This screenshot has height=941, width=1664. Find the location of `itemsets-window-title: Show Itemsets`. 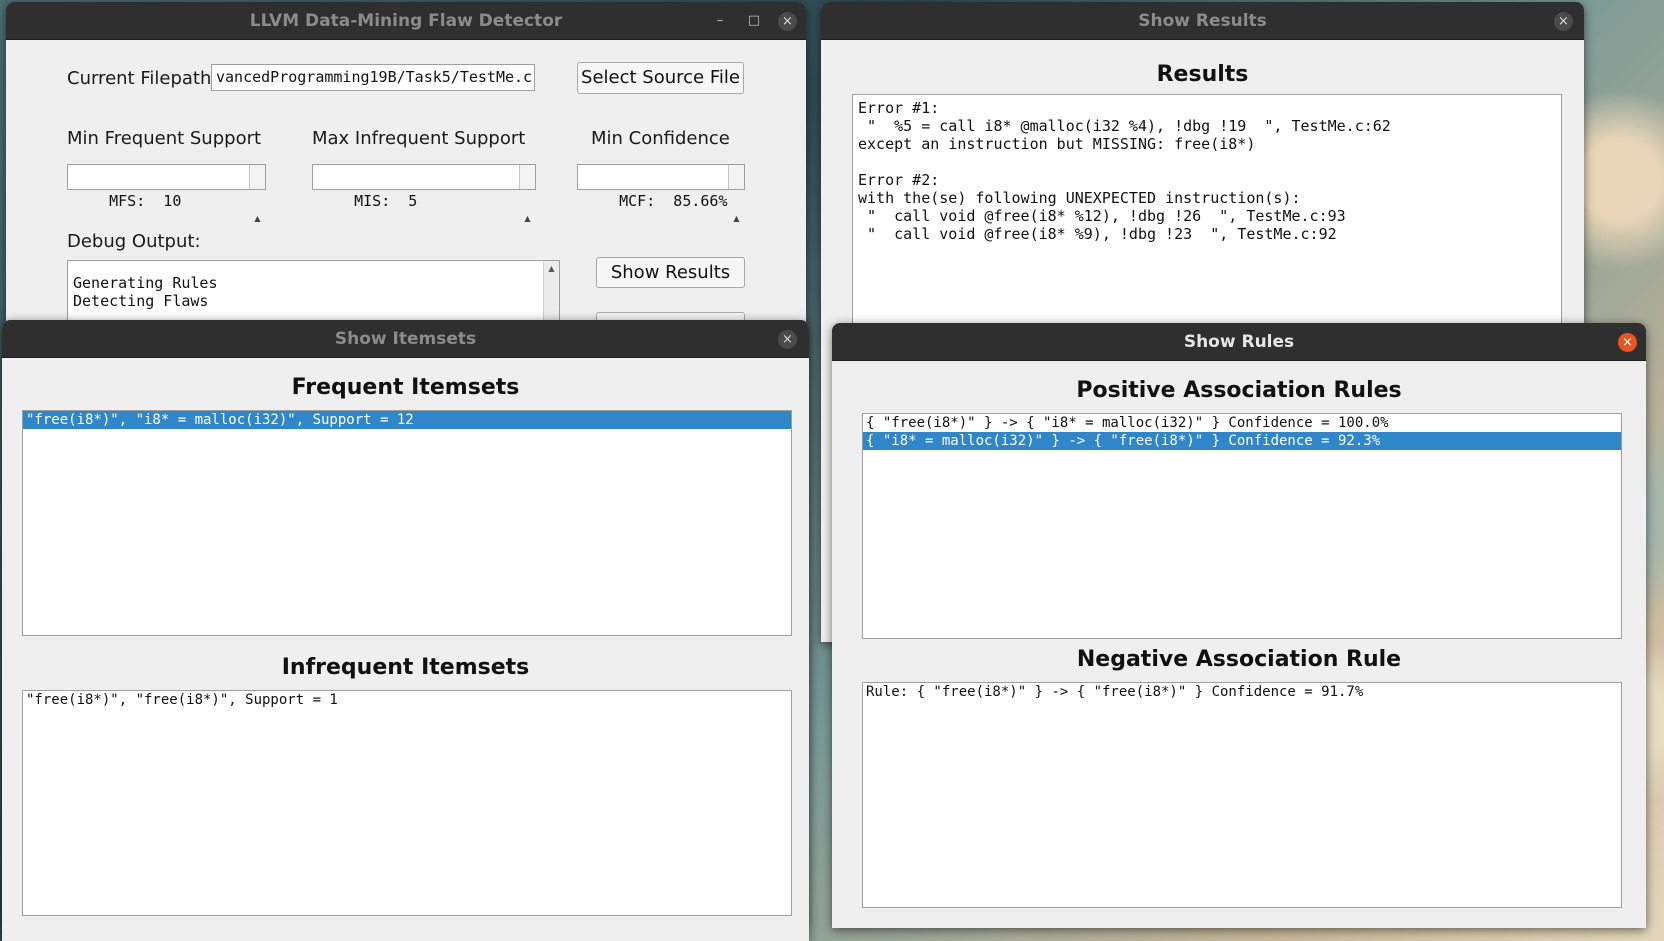

itemsets-window-title: Show Itemsets is located at coordinates (405, 339).